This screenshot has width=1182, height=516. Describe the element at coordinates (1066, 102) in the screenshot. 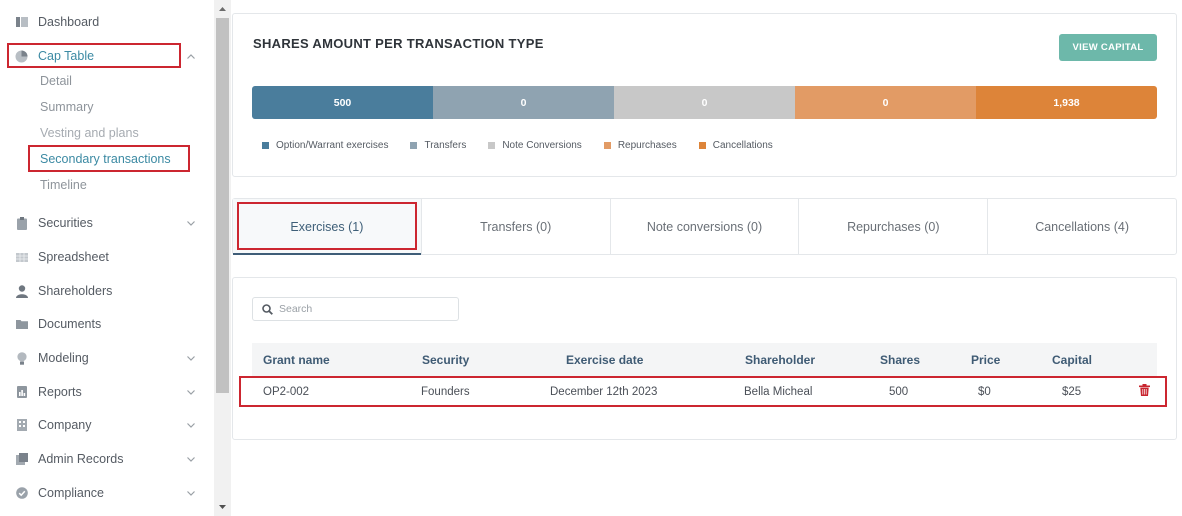

I see `bar-segment-cancellations: 1,938` at that location.